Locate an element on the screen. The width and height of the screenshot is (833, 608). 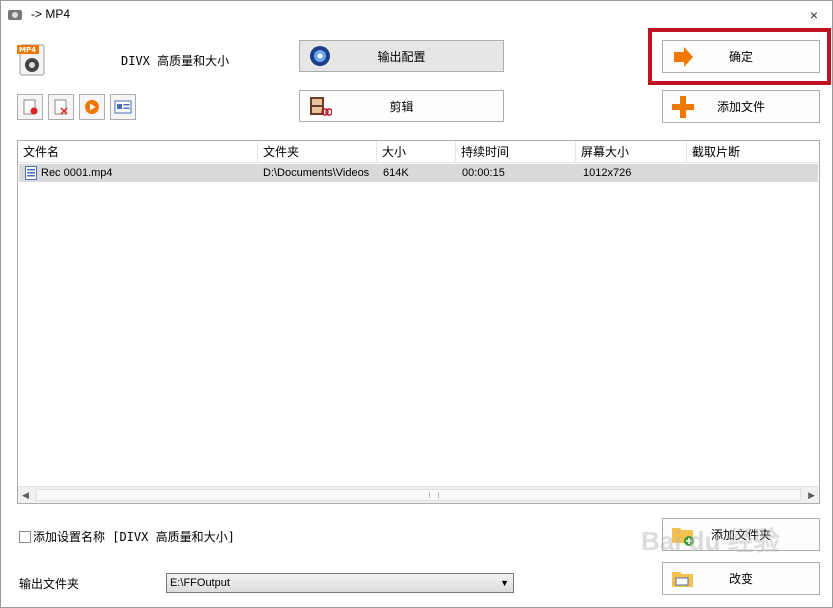
edit-button: 剪辑 is located at coordinates (401, 106).